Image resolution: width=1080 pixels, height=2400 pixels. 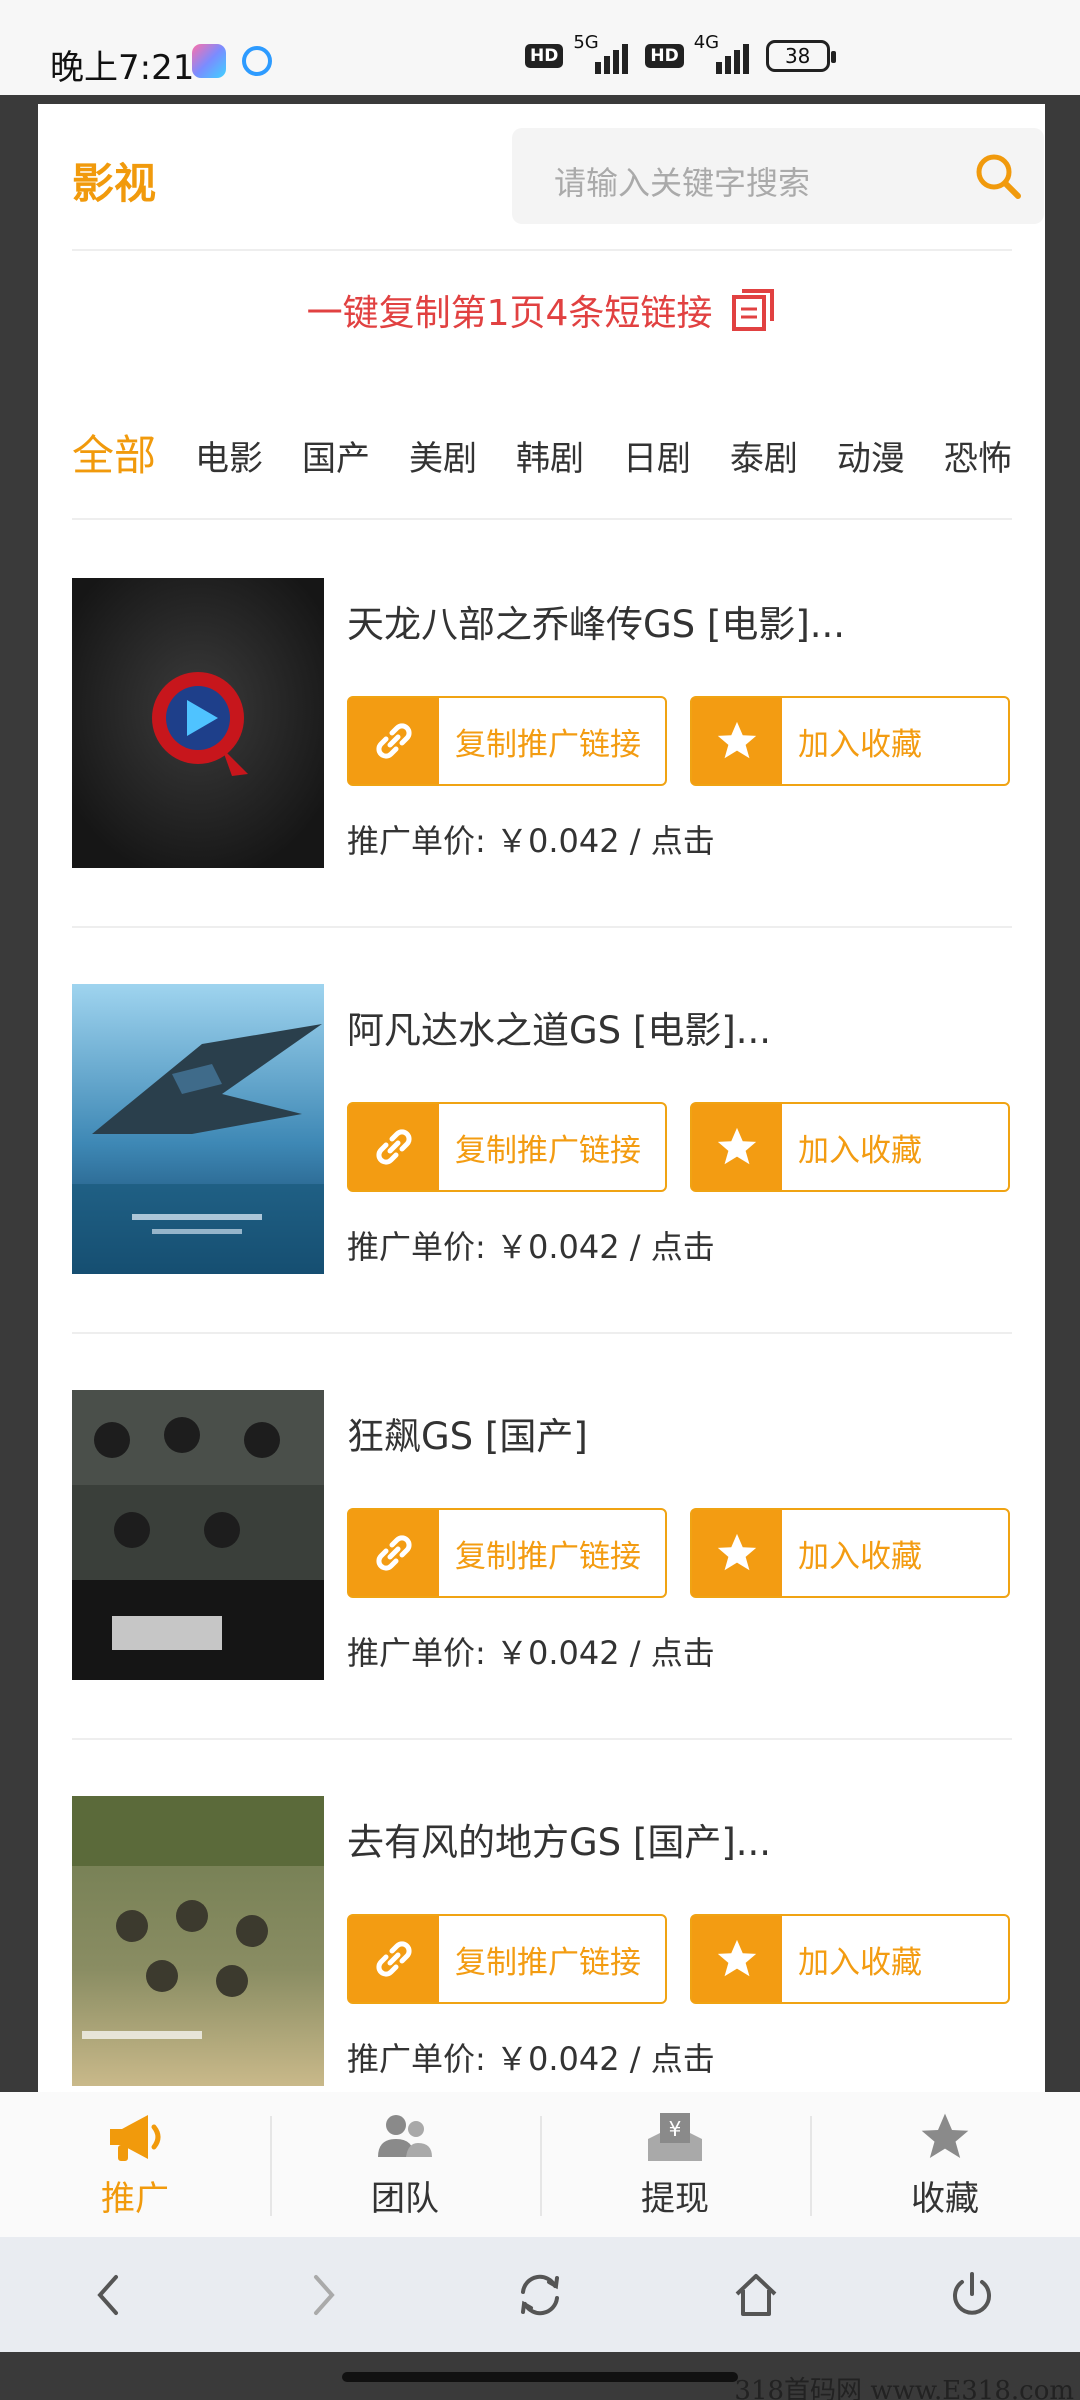 I want to click on browser-toolbar, so click(x=540, y=2294).